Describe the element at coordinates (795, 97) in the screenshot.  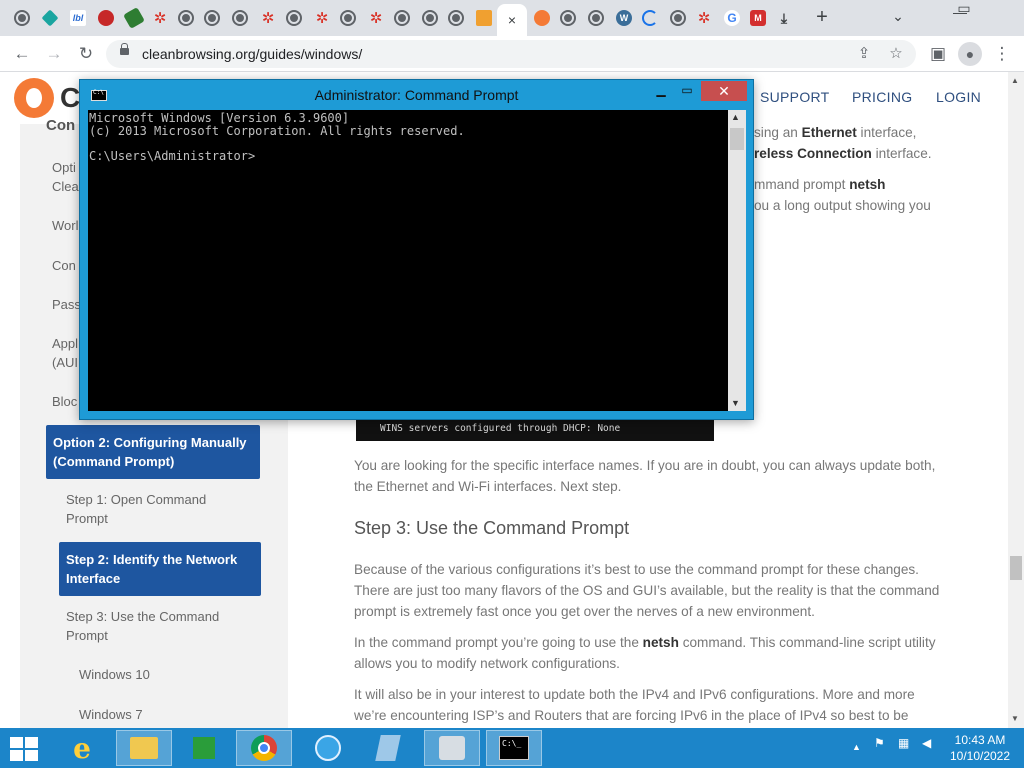
I see `nav-support: SUPPORT` at that location.